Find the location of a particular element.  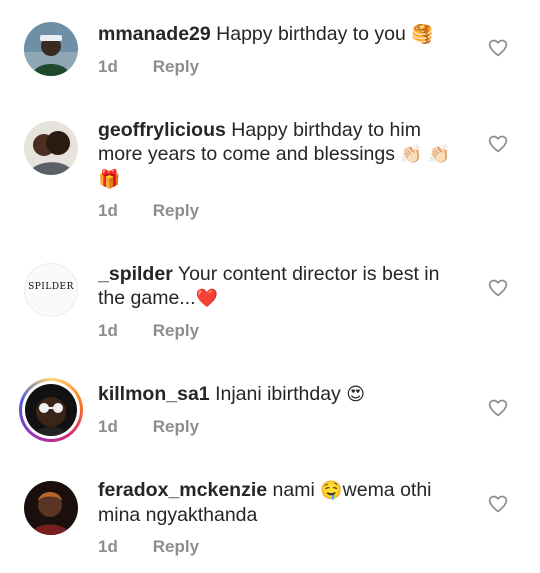

drooling-emoji: 🤤 is located at coordinates (331, 490).